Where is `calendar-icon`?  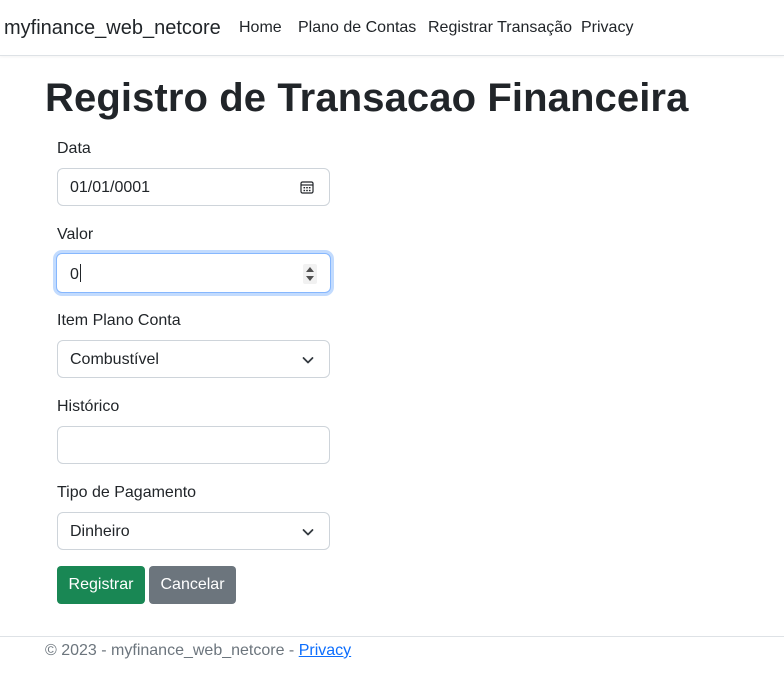
calendar-icon is located at coordinates (307, 187).